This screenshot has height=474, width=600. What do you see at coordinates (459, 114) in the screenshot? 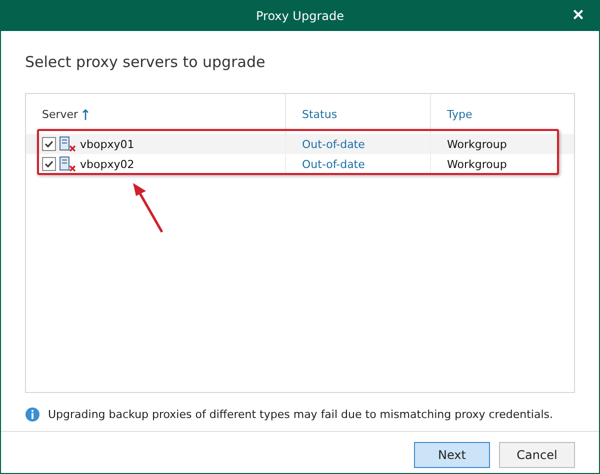
I see `column-header: Type` at bounding box center [459, 114].